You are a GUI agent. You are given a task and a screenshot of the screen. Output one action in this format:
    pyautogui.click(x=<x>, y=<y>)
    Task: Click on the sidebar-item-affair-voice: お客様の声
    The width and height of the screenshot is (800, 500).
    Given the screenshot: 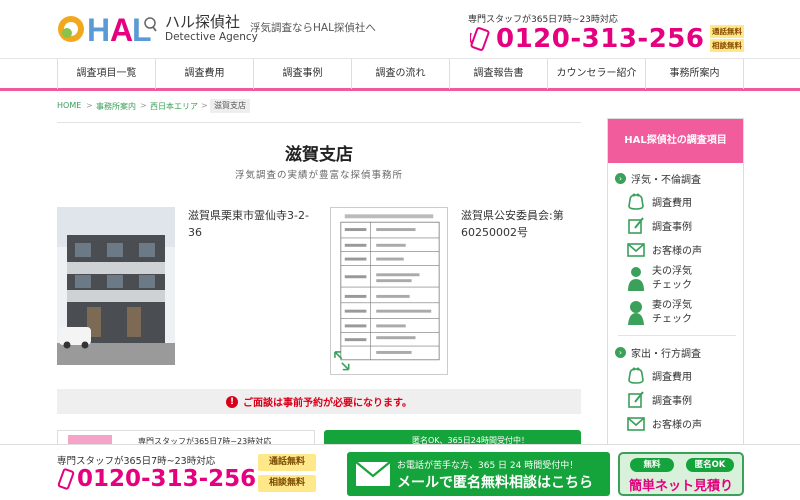 What is the action you would take?
    pyautogui.click(x=664, y=249)
    